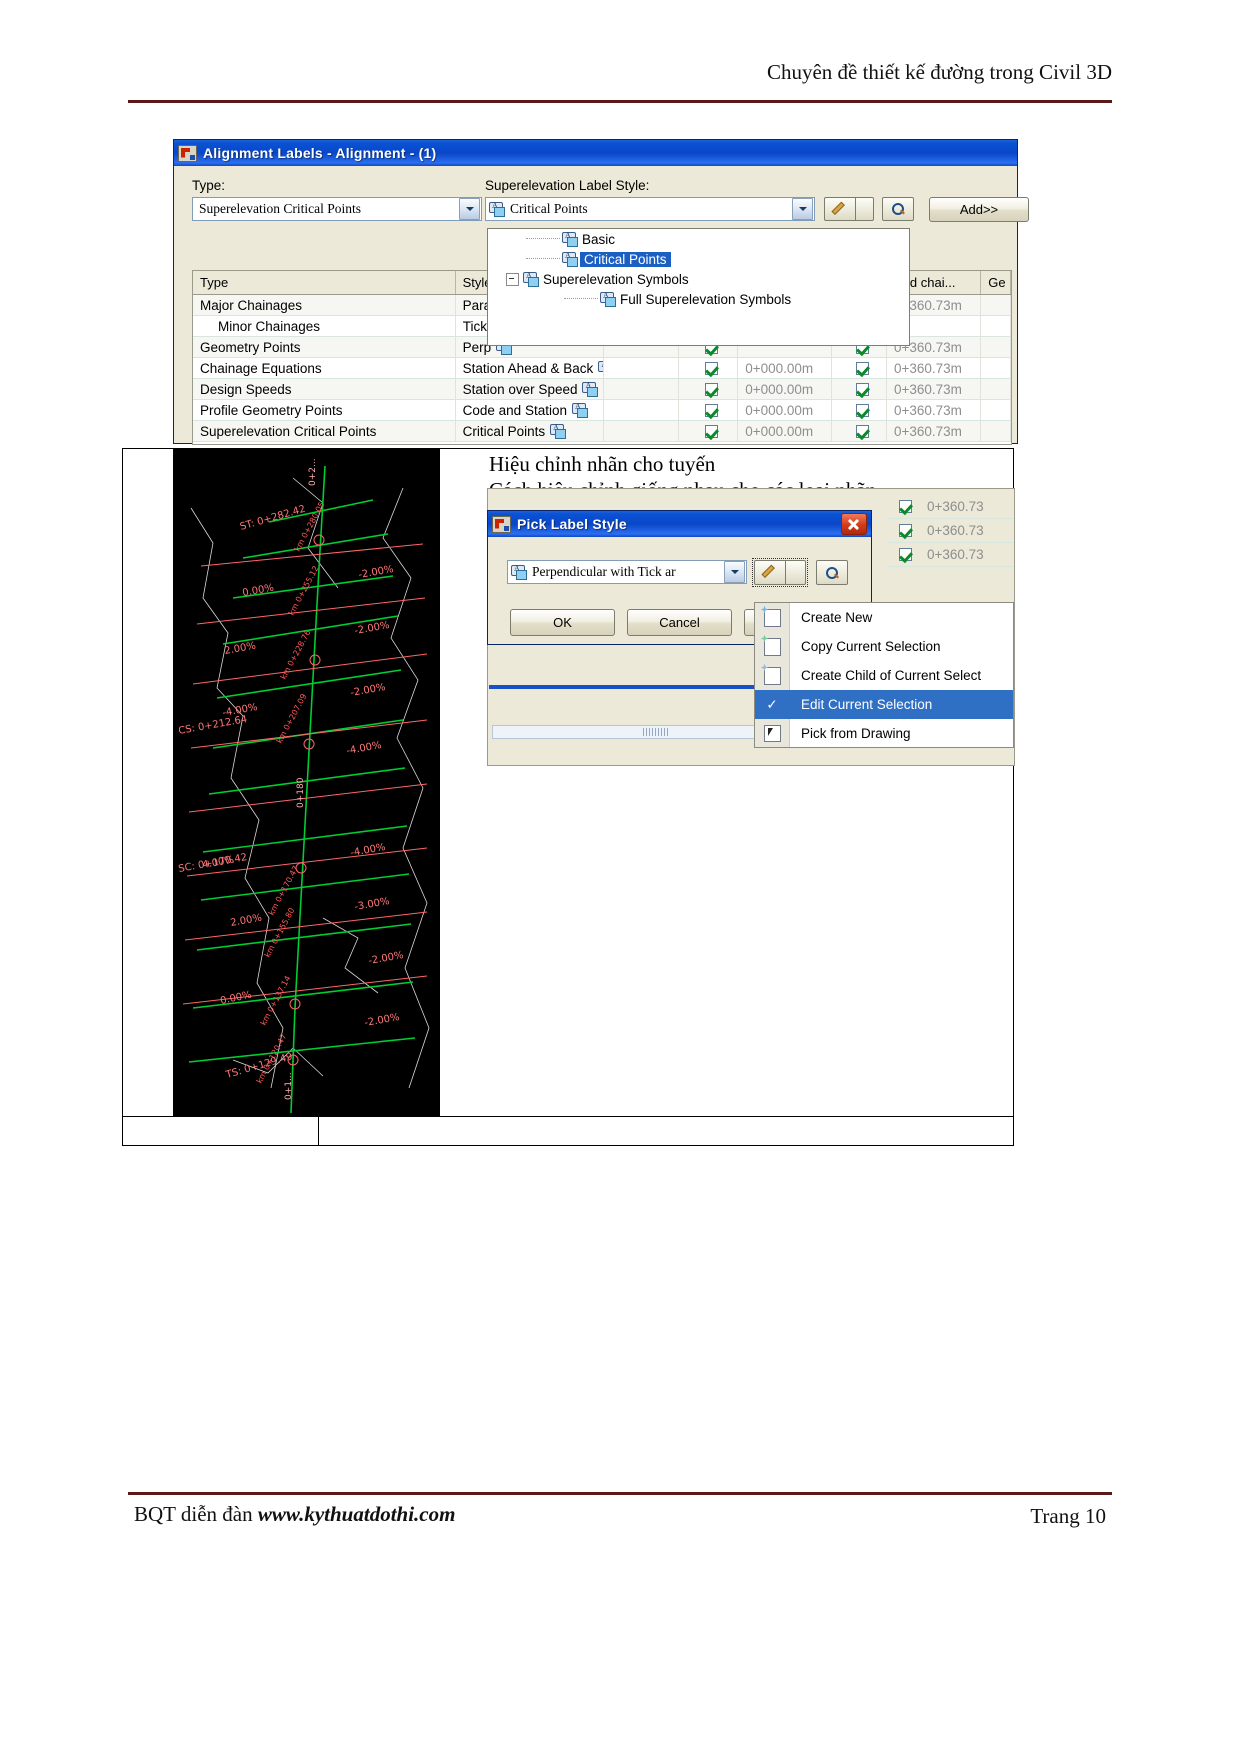  I want to click on cell-style: Code and Station, so click(530, 410).